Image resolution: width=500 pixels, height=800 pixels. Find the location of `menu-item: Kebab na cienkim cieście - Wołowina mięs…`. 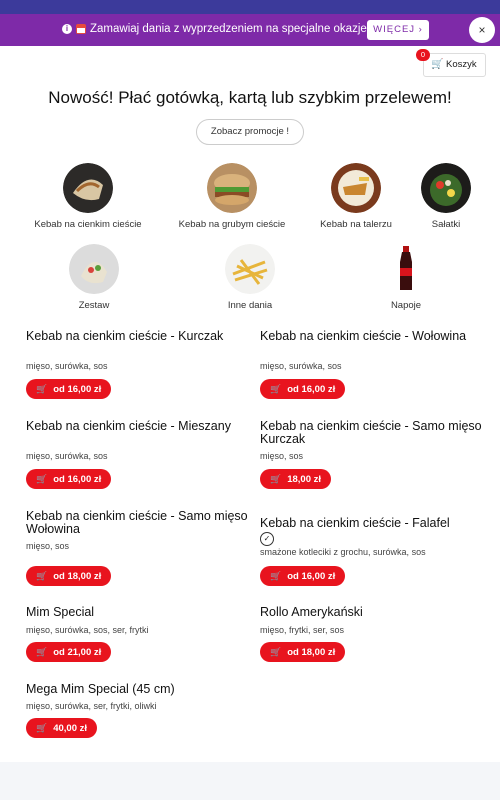

menu-item: Kebab na cienkim cieście - Wołowina mięs… is located at coordinates (375, 364).